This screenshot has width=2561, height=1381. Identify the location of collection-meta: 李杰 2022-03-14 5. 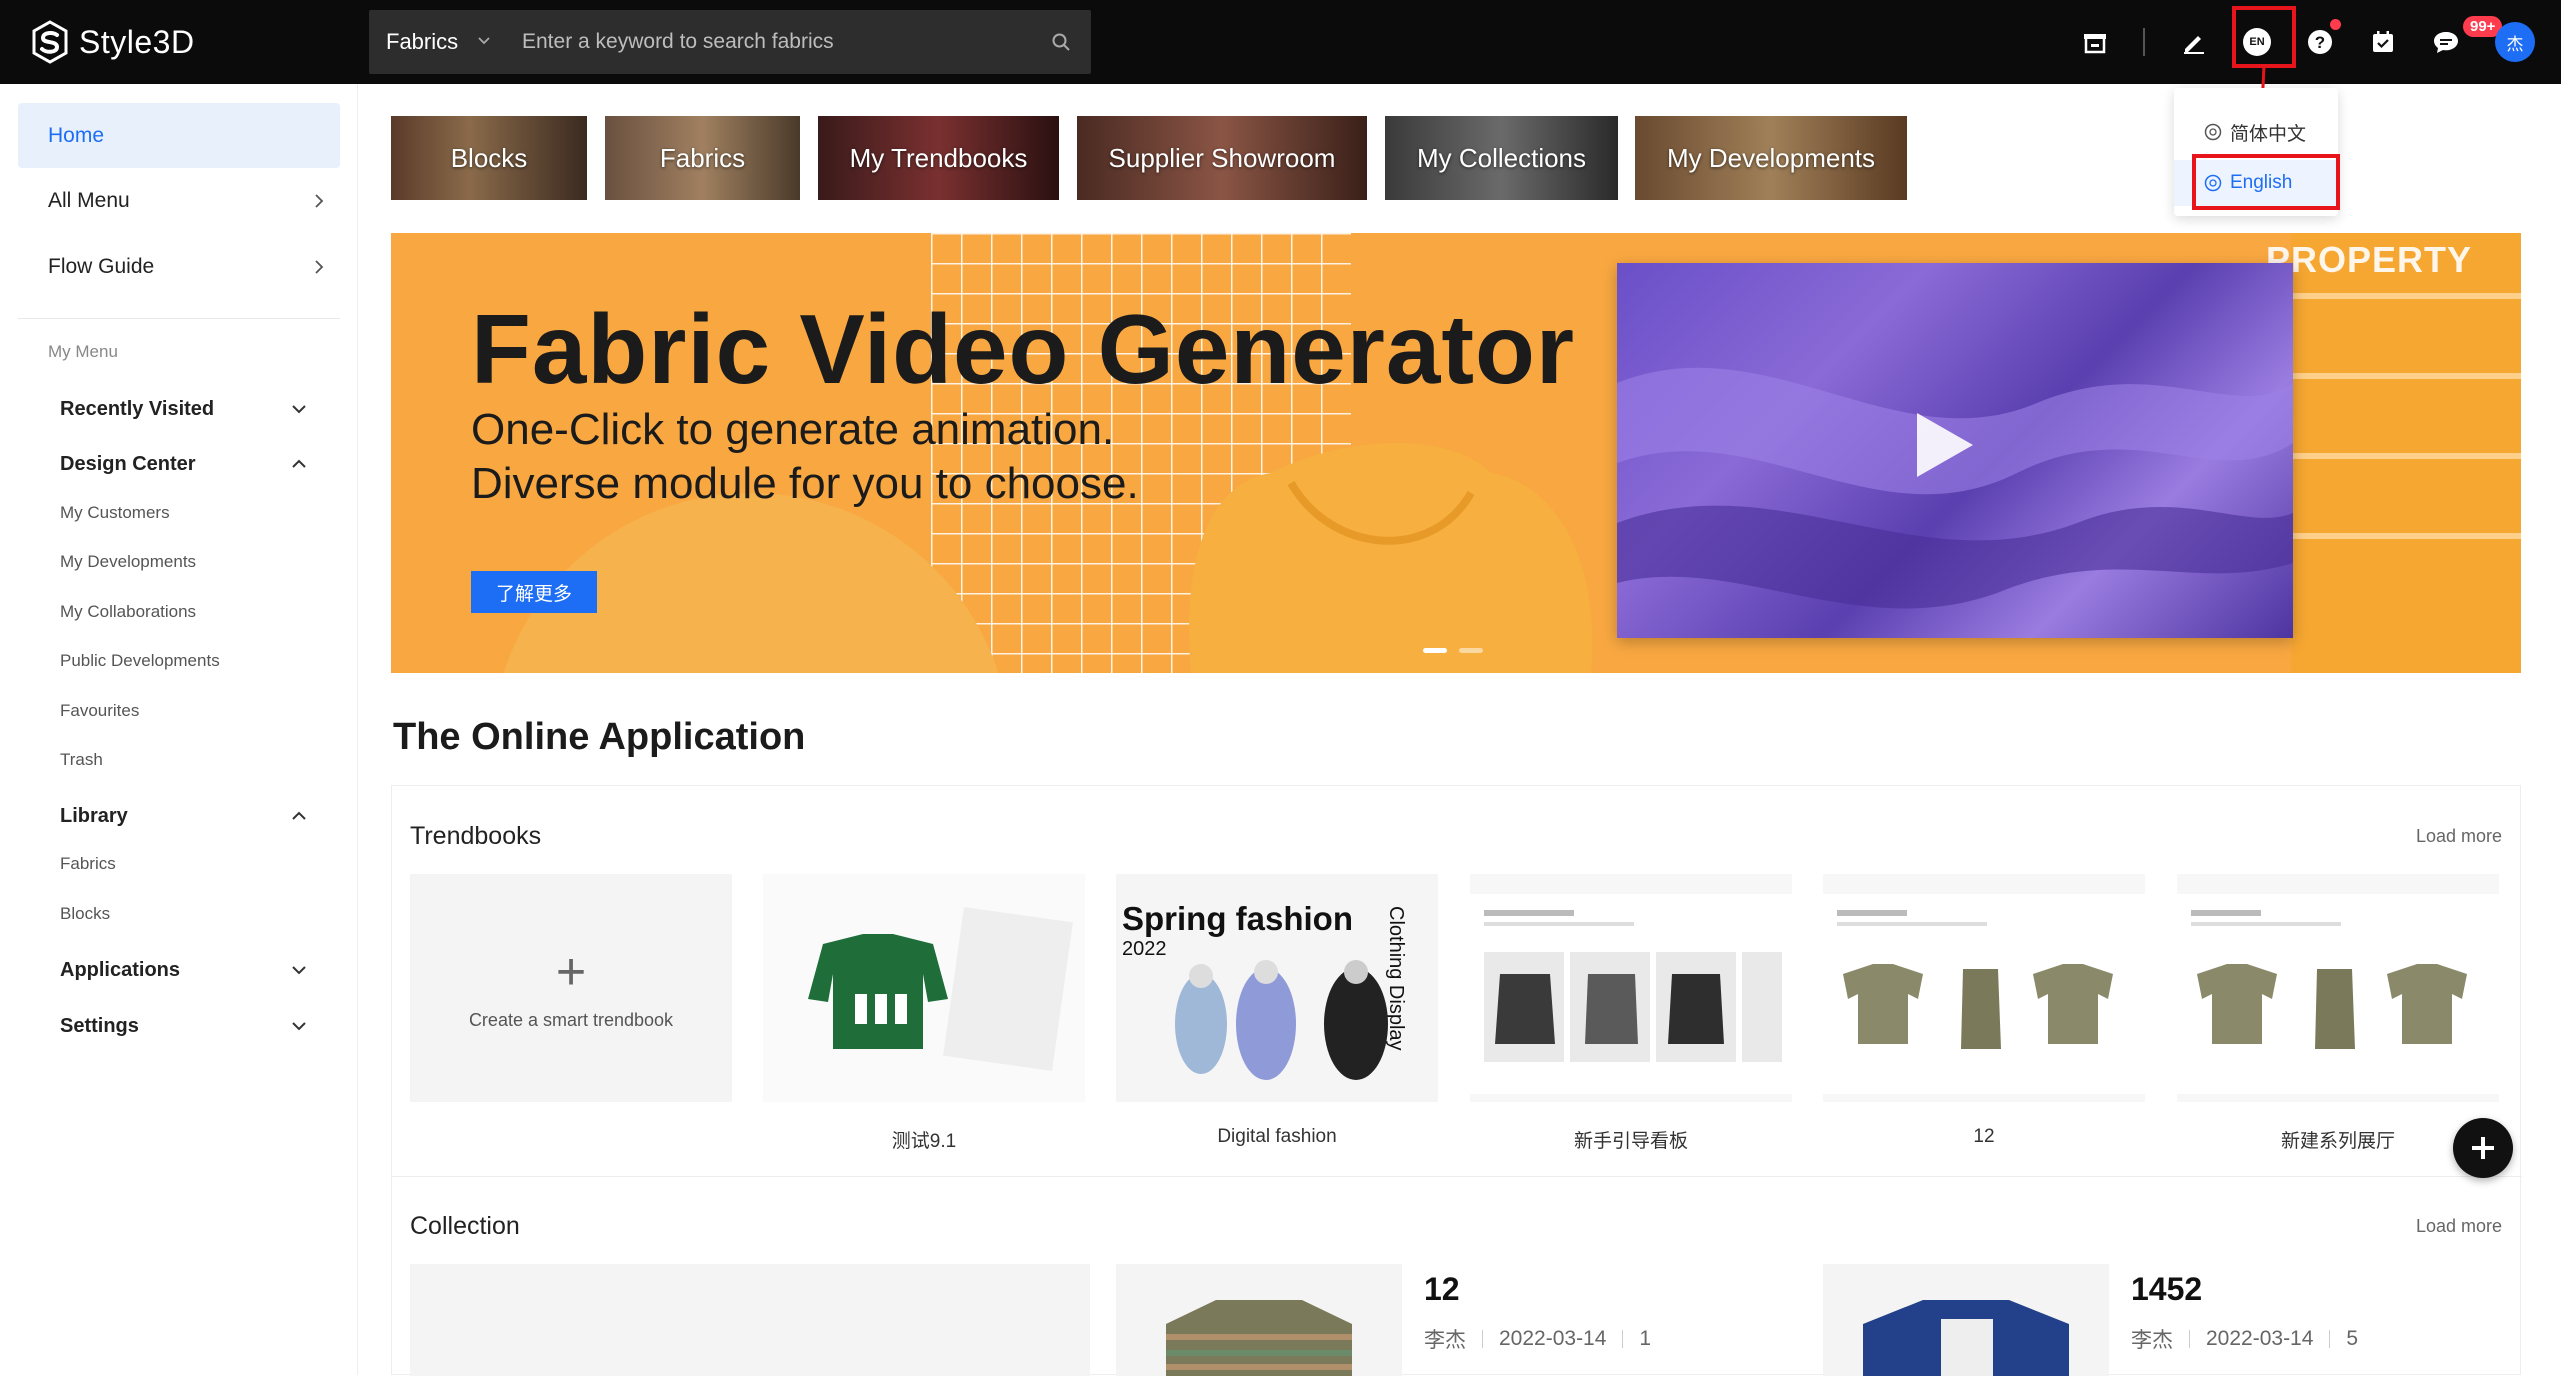
(2244, 1339).